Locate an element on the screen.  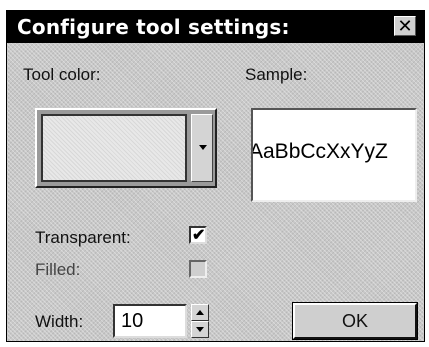
filled-checkbox is located at coordinates (198, 269).